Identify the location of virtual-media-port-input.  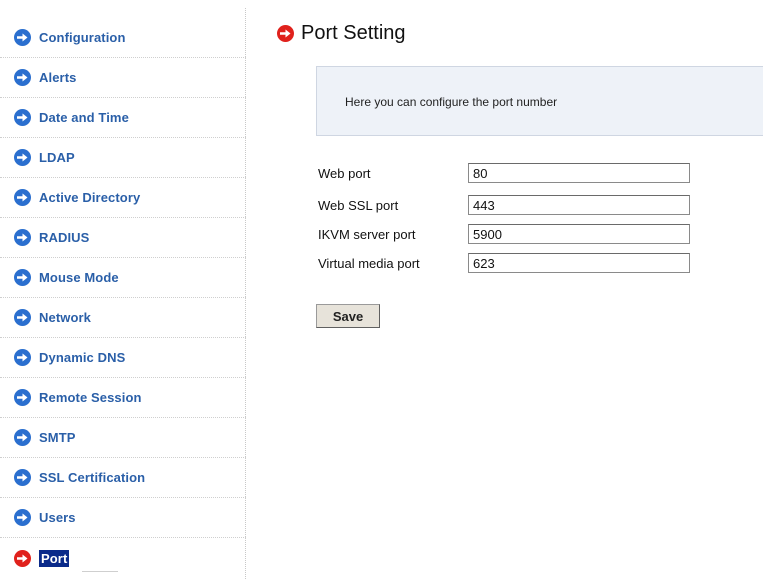
(579, 263).